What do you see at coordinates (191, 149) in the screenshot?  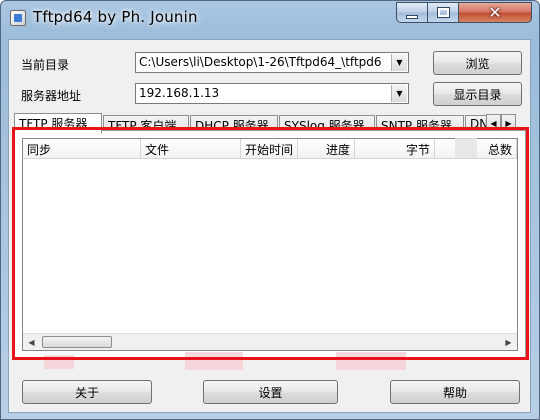 I see `column-header-file: 文件` at bounding box center [191, 149].